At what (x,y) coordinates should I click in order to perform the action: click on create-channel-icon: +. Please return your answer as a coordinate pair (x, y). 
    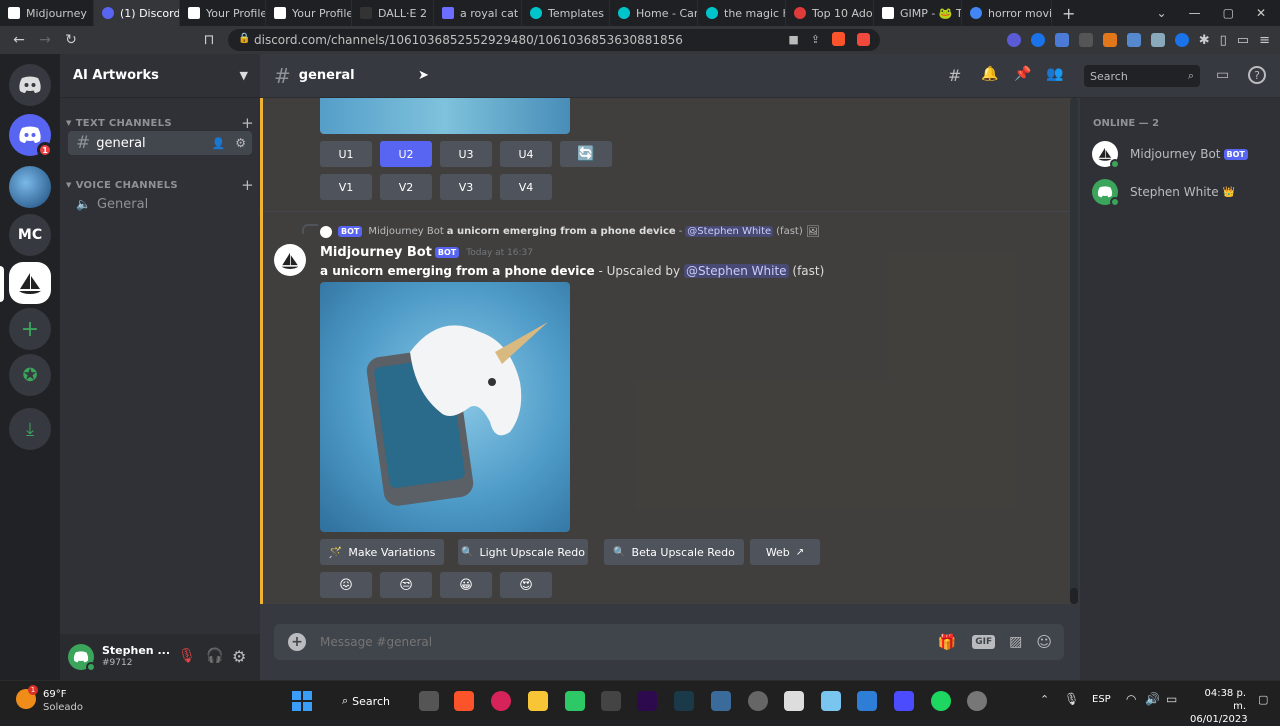
    Looking at the image, I should click on (247, 123).